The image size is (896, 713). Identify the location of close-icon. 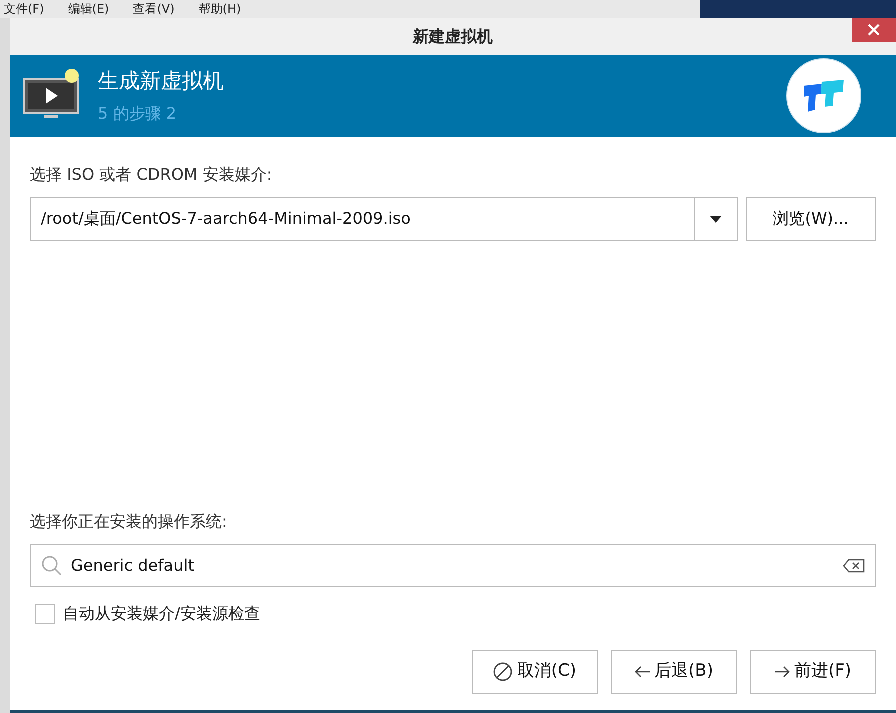
(874, 30).